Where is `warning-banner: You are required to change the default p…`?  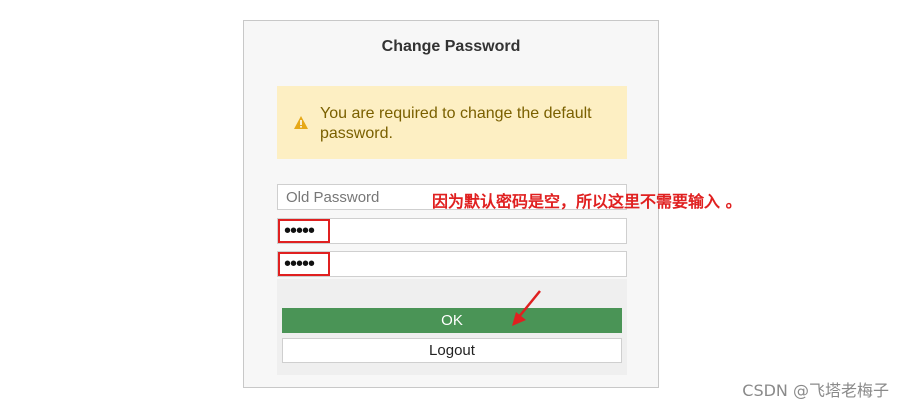
warning-banner: You are required to change the default p… is located at coordinates (452, 122).